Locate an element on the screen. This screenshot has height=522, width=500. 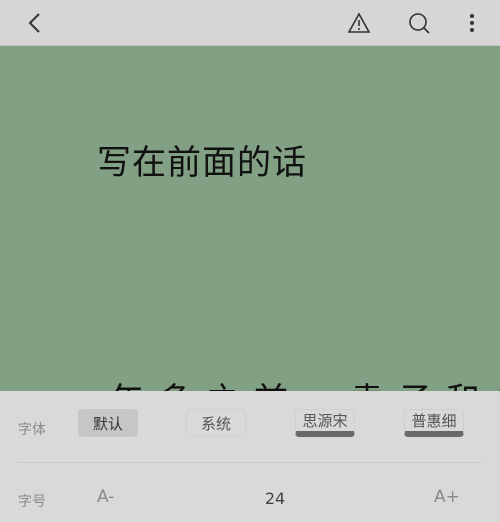
top-toolbar is located at coordinates (250, 23).